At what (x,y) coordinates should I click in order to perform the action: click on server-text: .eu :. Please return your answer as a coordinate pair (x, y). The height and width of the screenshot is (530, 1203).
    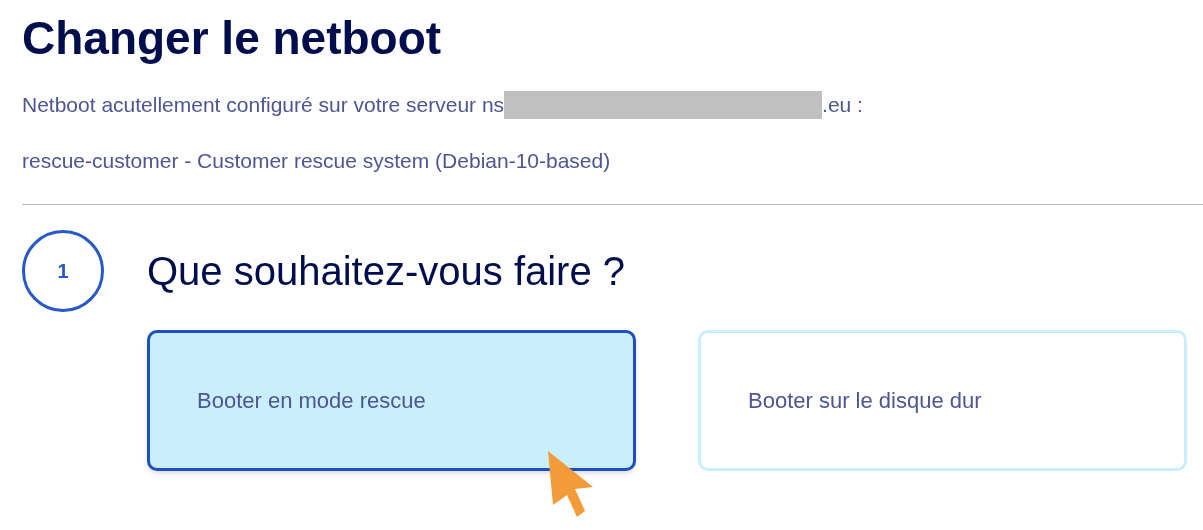
    Looking at the image, I should click on (842, 105).